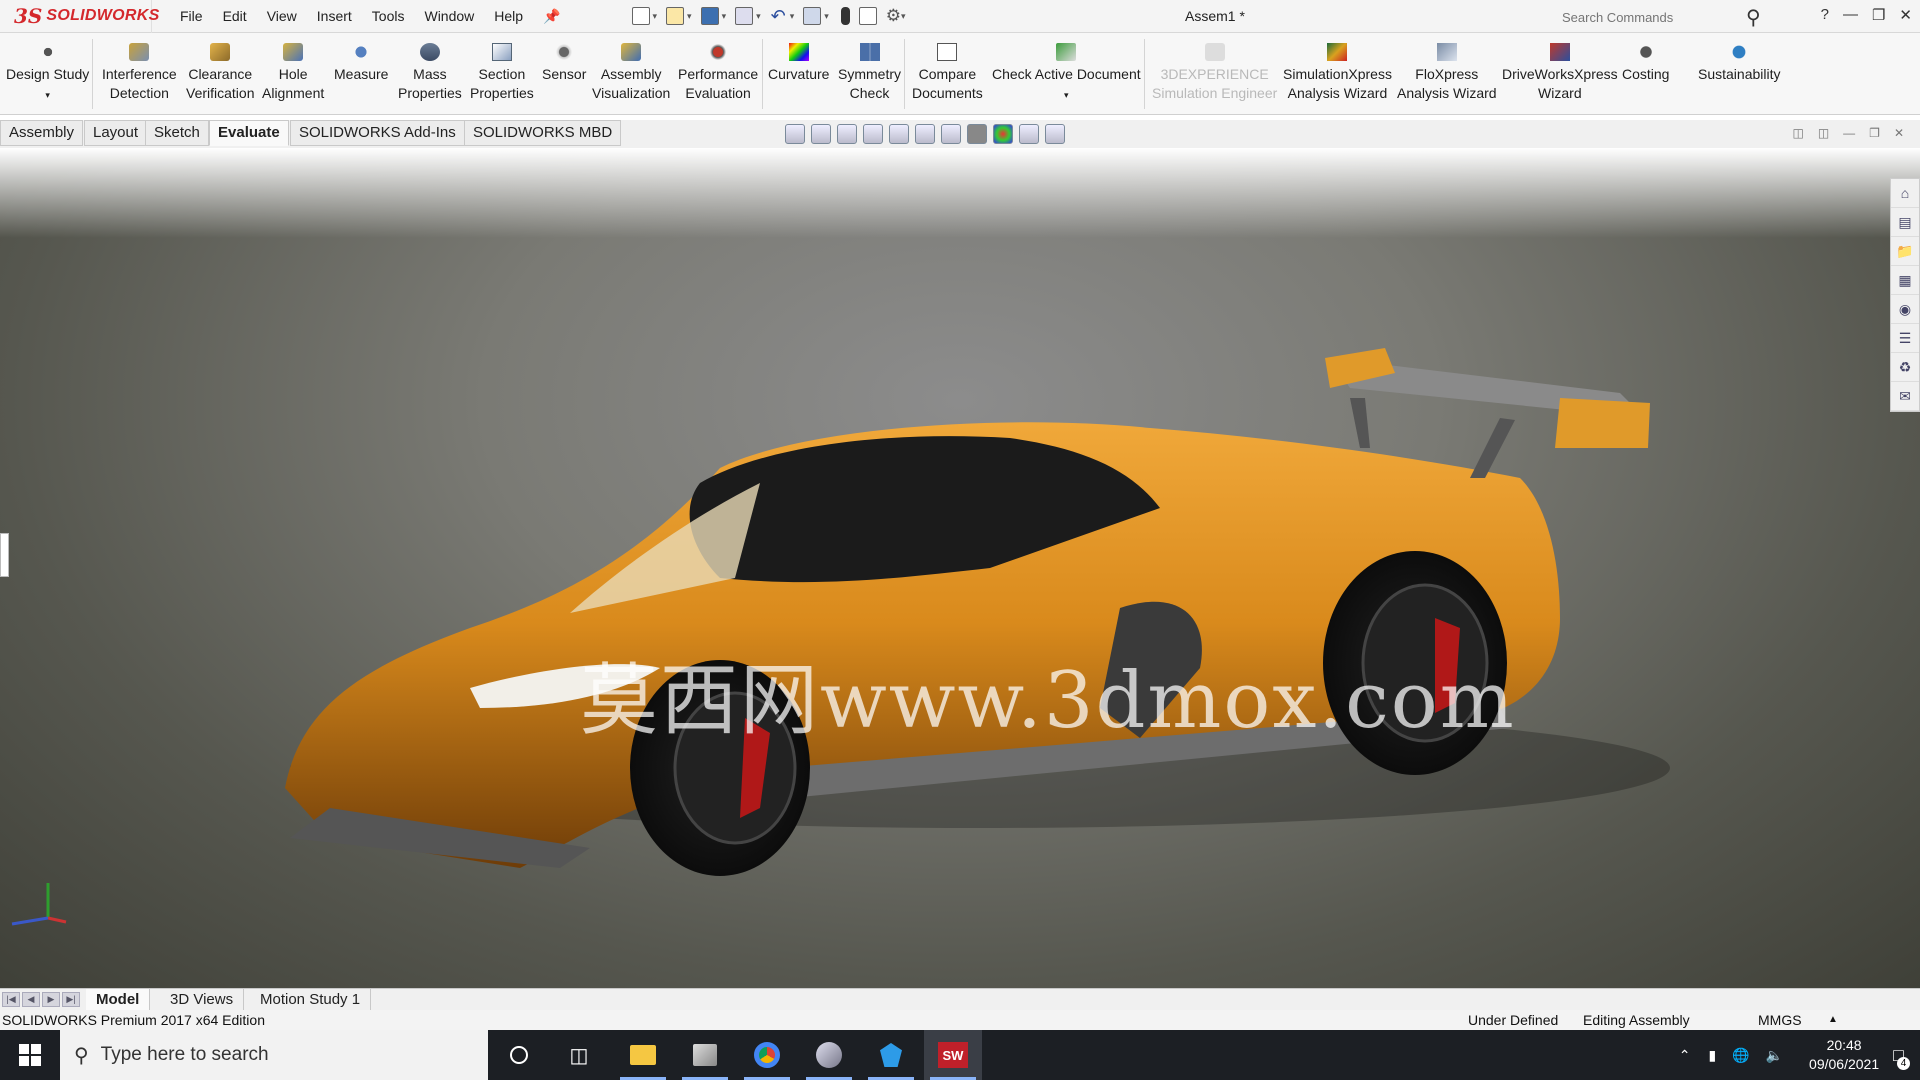 The width and height of the screenshot is (1920, 1080). I want to click on taskbar-search: ⚲ Type here to search, so click(274, 1055).